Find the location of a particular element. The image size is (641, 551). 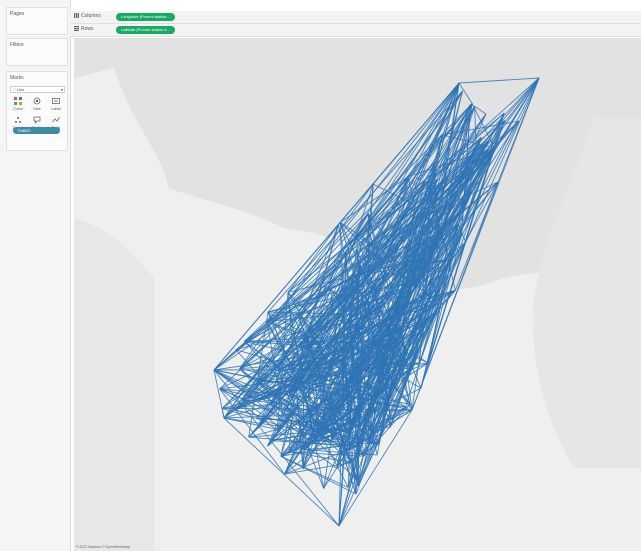

marks-title: Marks is located at coordinates (17, 78).